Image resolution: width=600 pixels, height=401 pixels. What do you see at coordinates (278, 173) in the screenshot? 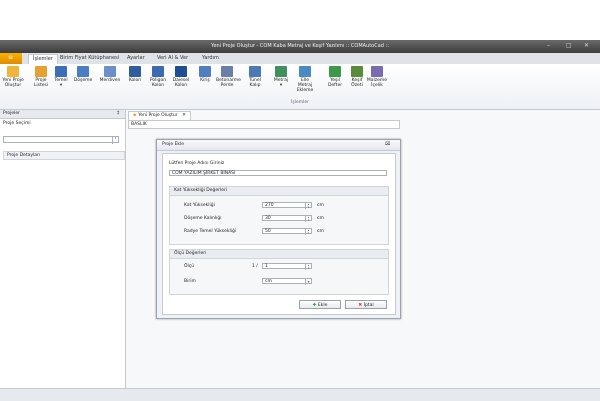
I see `project-name-input: COM YAZILIM ŞİRKET BİNASI` at bounding box center [278, 173].